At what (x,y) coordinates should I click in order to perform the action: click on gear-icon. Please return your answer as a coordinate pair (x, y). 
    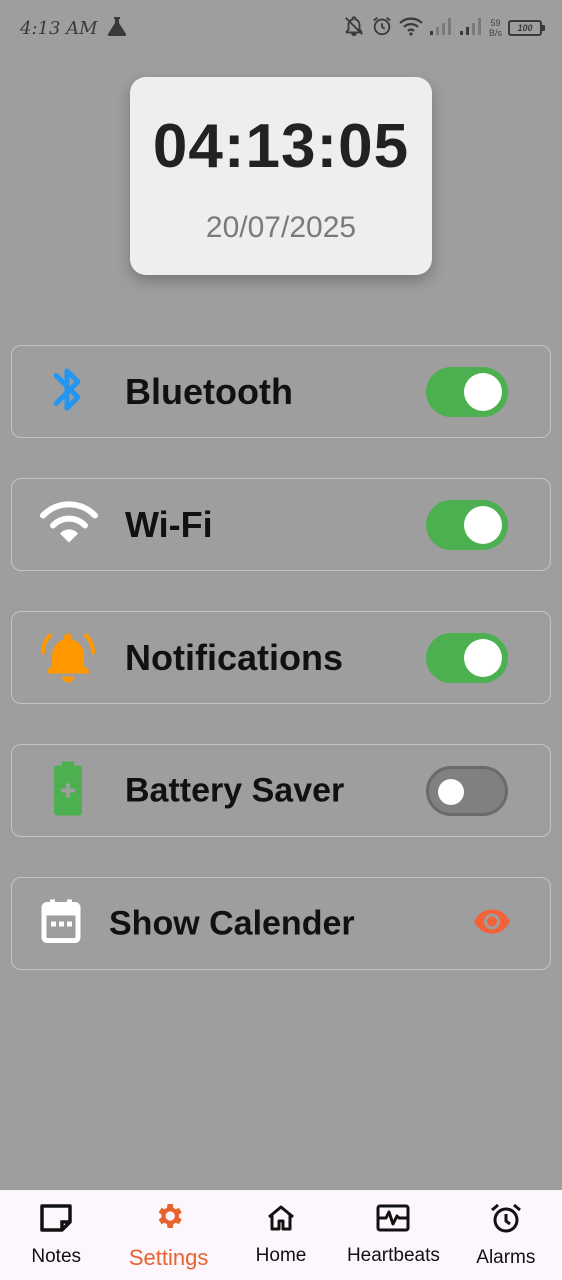
    Looking at the image, I should click on (169, 1218).